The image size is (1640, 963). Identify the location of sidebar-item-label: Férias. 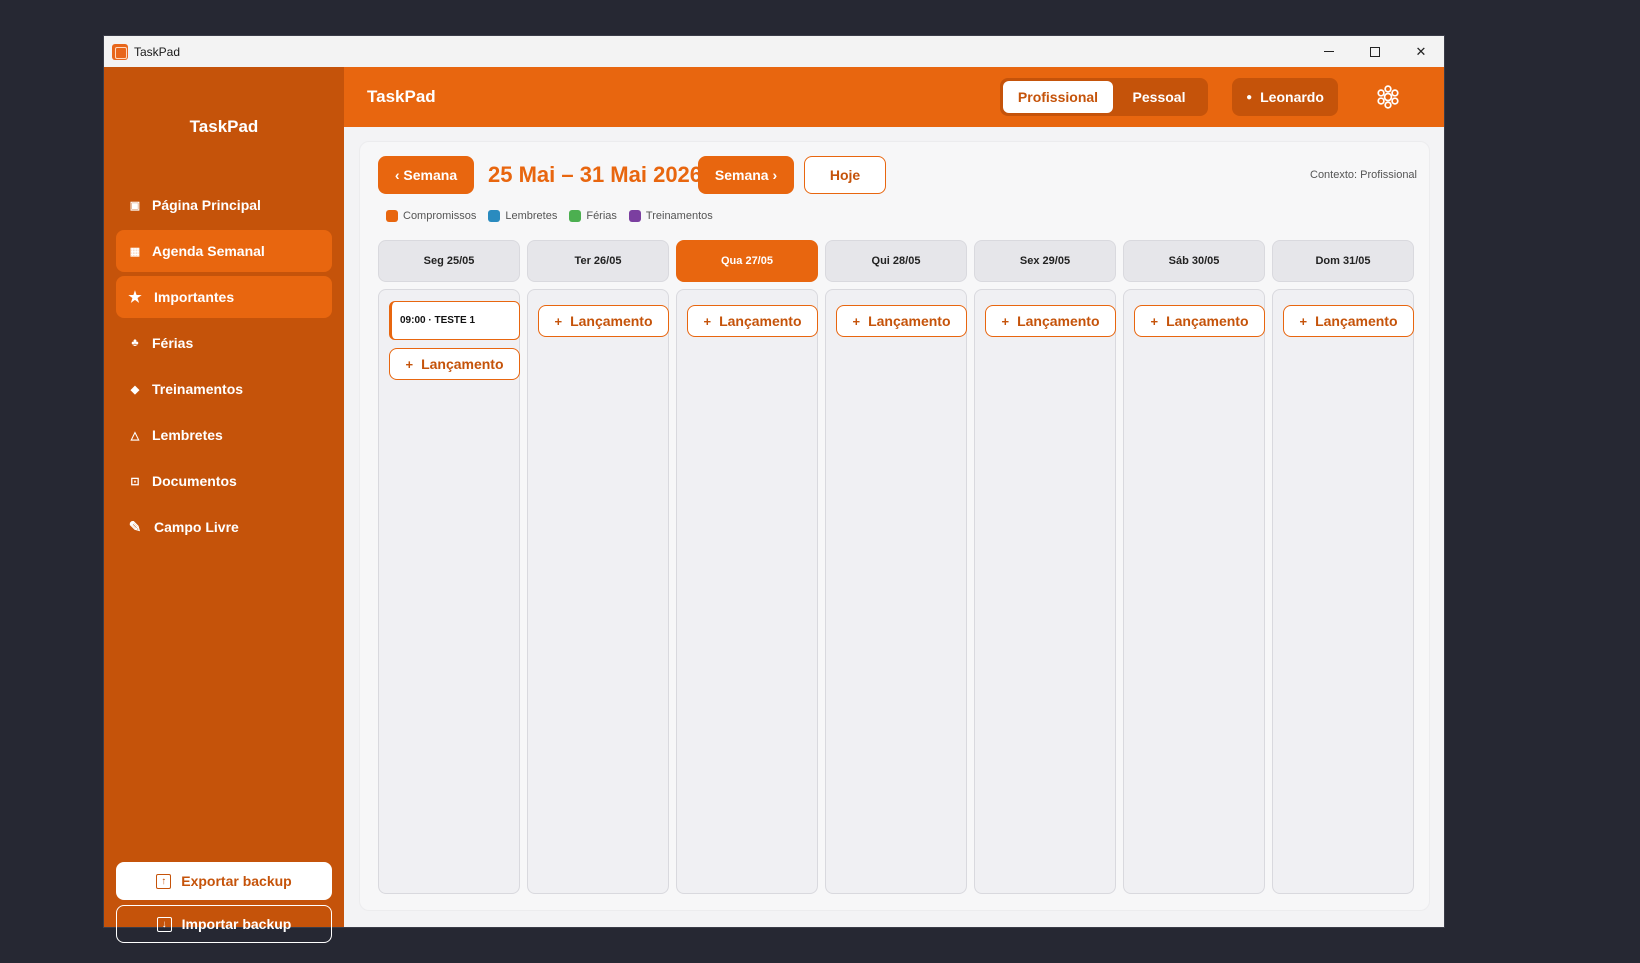
(173, 343).